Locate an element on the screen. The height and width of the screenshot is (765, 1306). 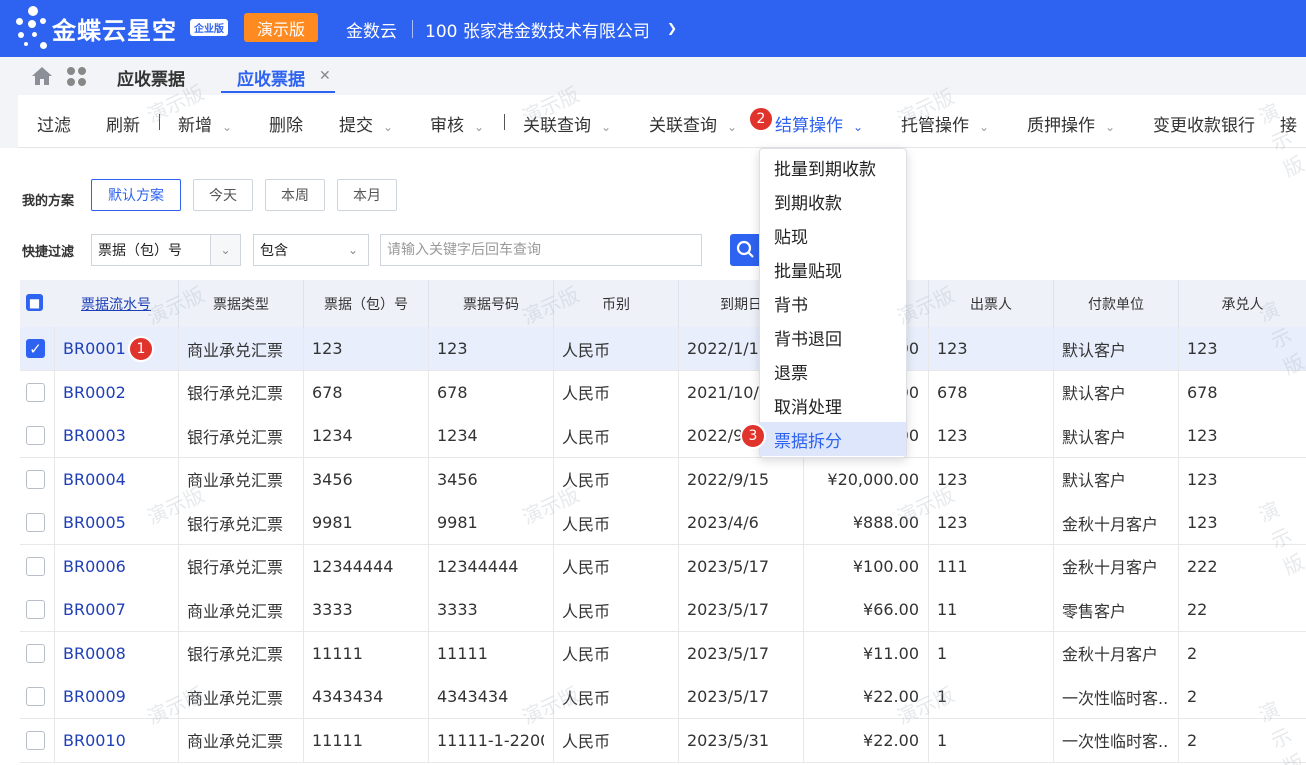
scheme-month-button: 本月 is located at coordinates (367, 195).